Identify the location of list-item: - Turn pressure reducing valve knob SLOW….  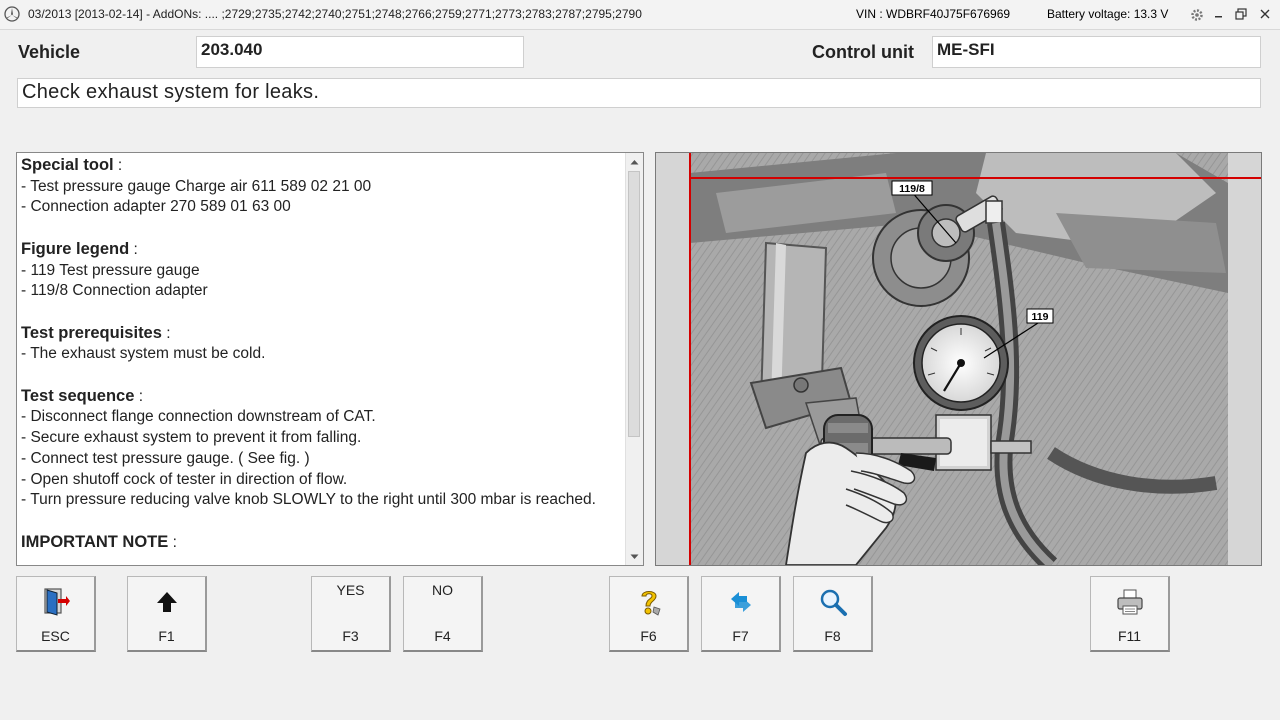
(308, 500).